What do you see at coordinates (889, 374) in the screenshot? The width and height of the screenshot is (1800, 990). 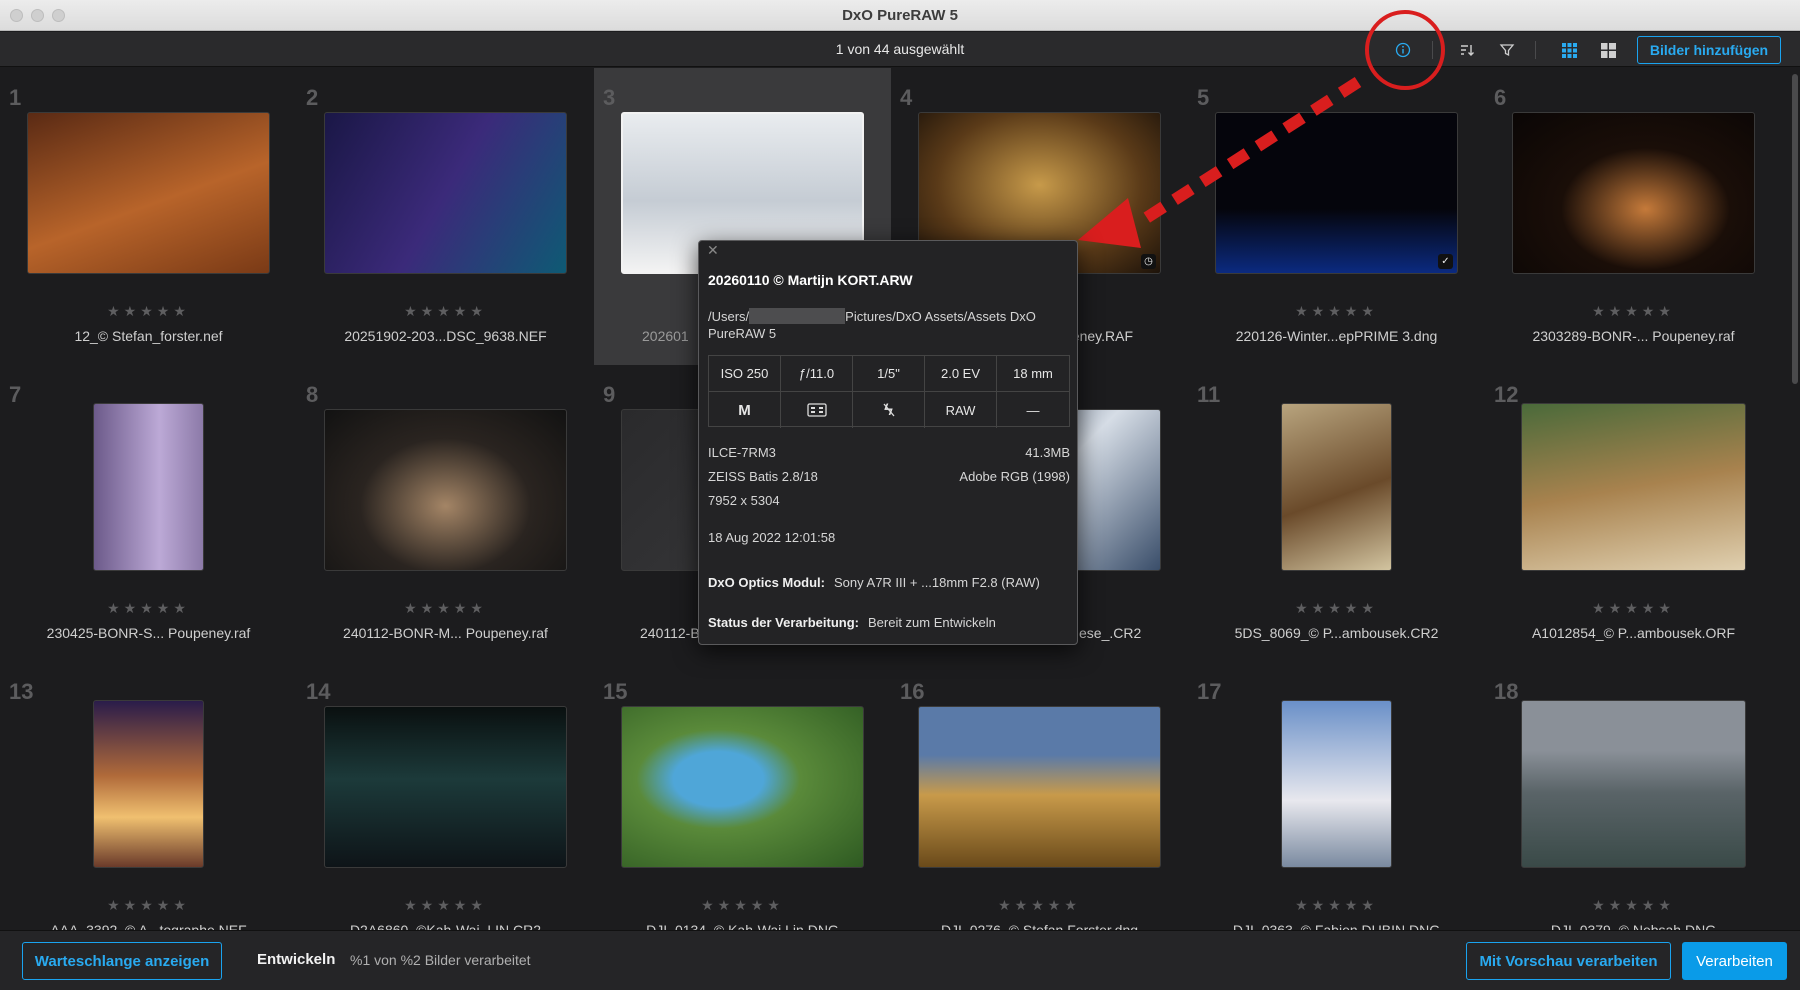 I see `exif-shutter: 1/5"` at bounding box center [889, 374].